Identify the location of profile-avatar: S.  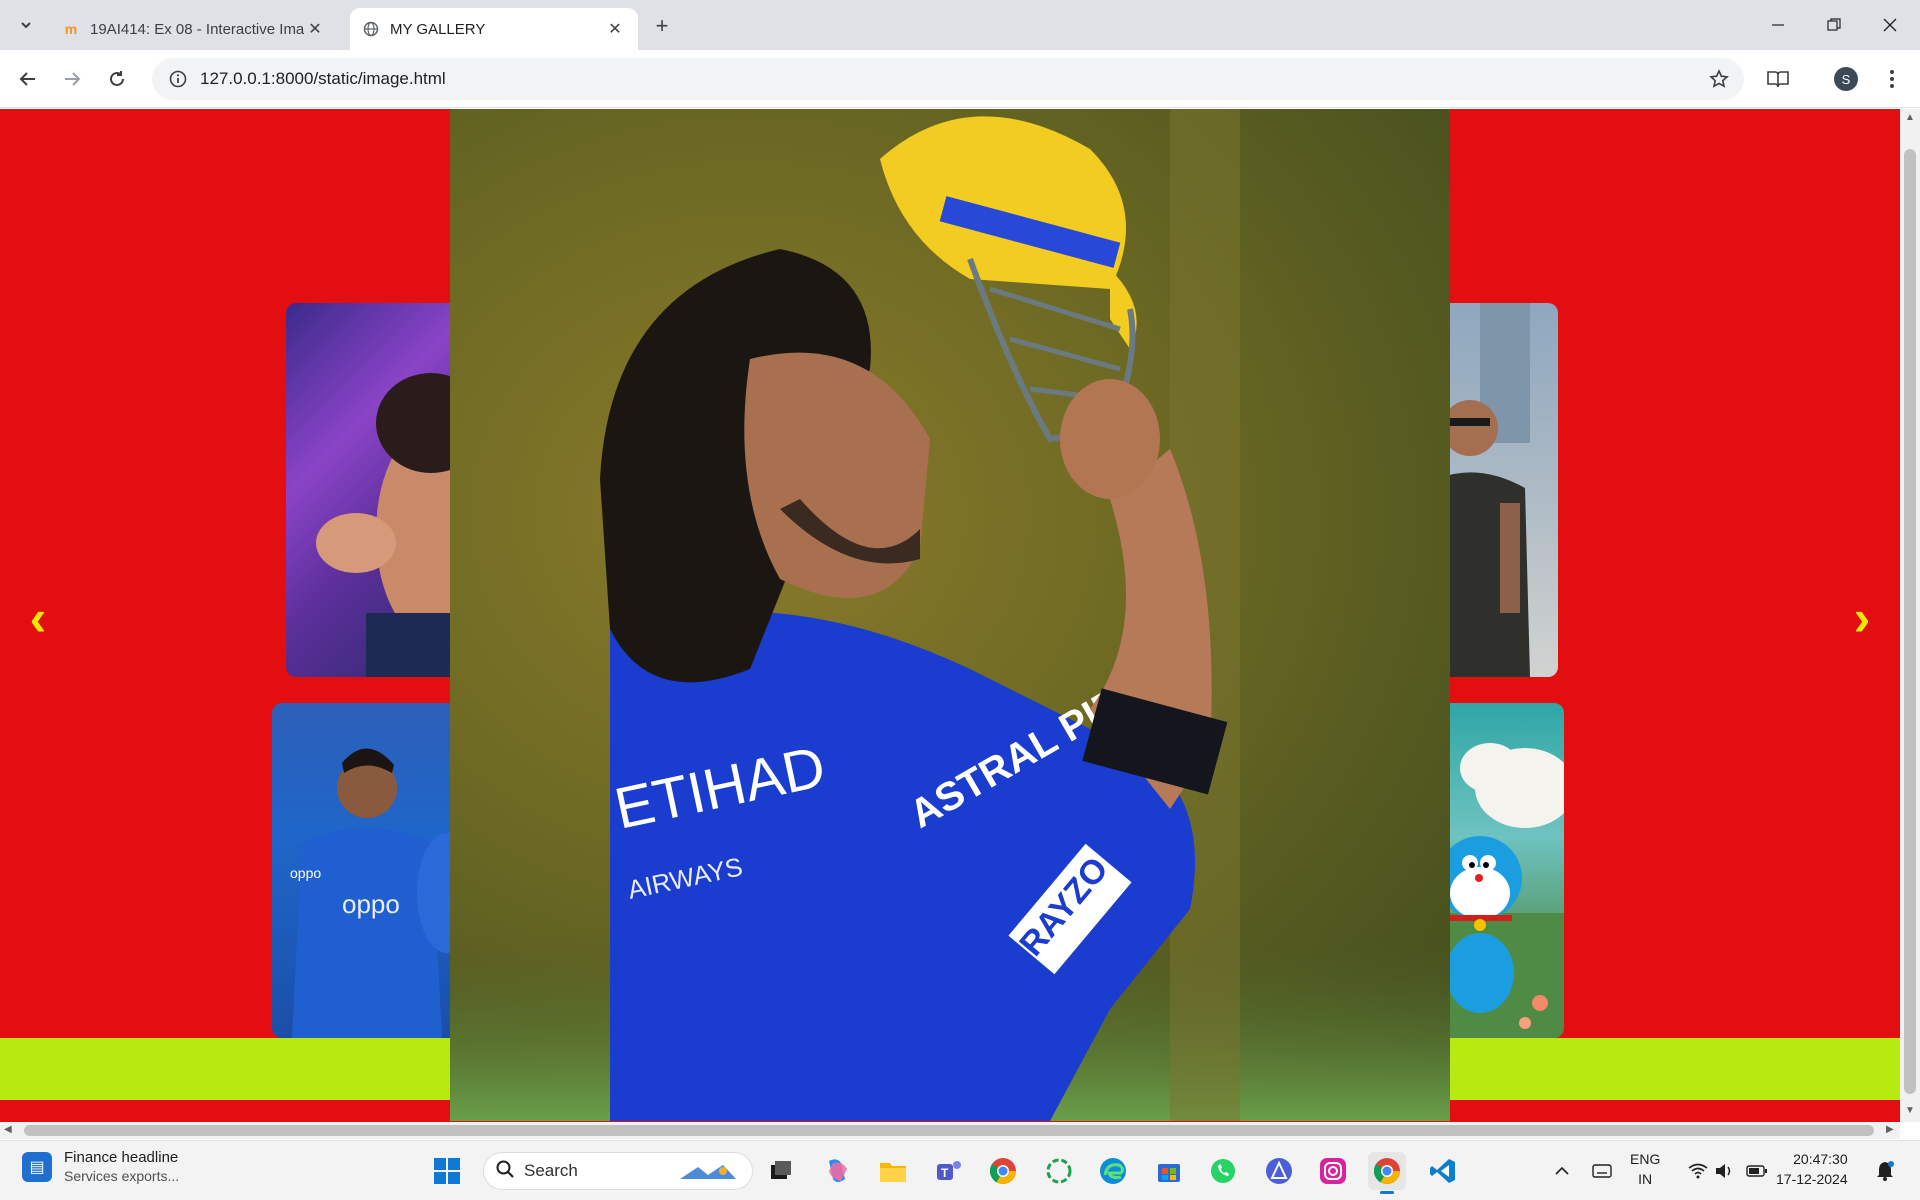
(1846, 79).